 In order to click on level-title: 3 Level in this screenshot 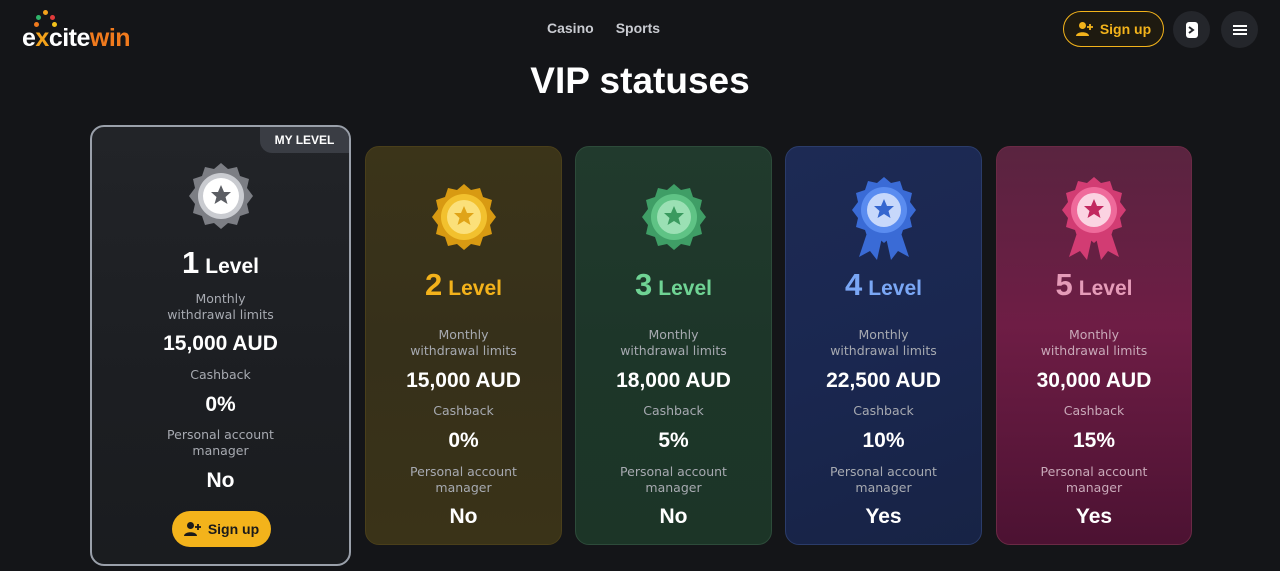, I will do `click(673, 285)`.